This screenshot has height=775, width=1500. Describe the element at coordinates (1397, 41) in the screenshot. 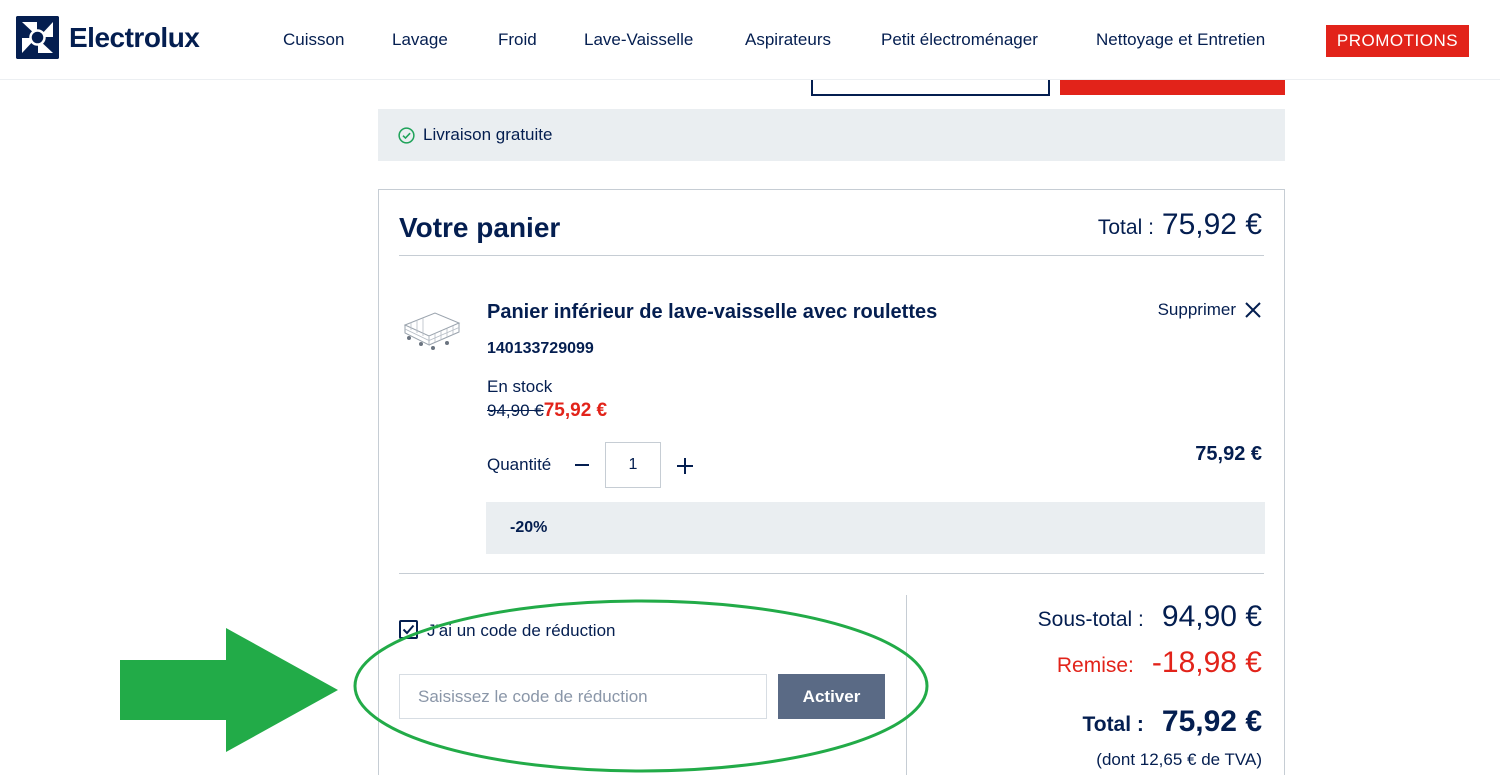

I see `promotions-button: PROMOTIONS` at that location.